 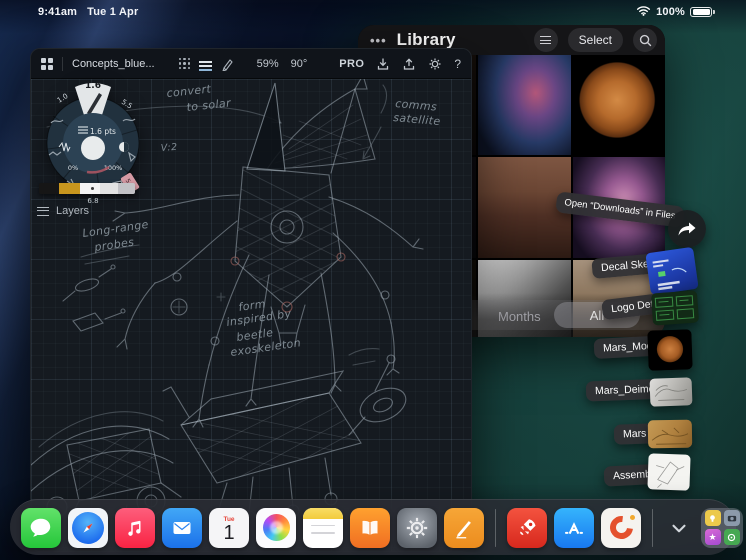 What do you see at coordinates (268, 64) in the screenshot?
I see `zoom-level: 59%` at bounding box center [268, 64].